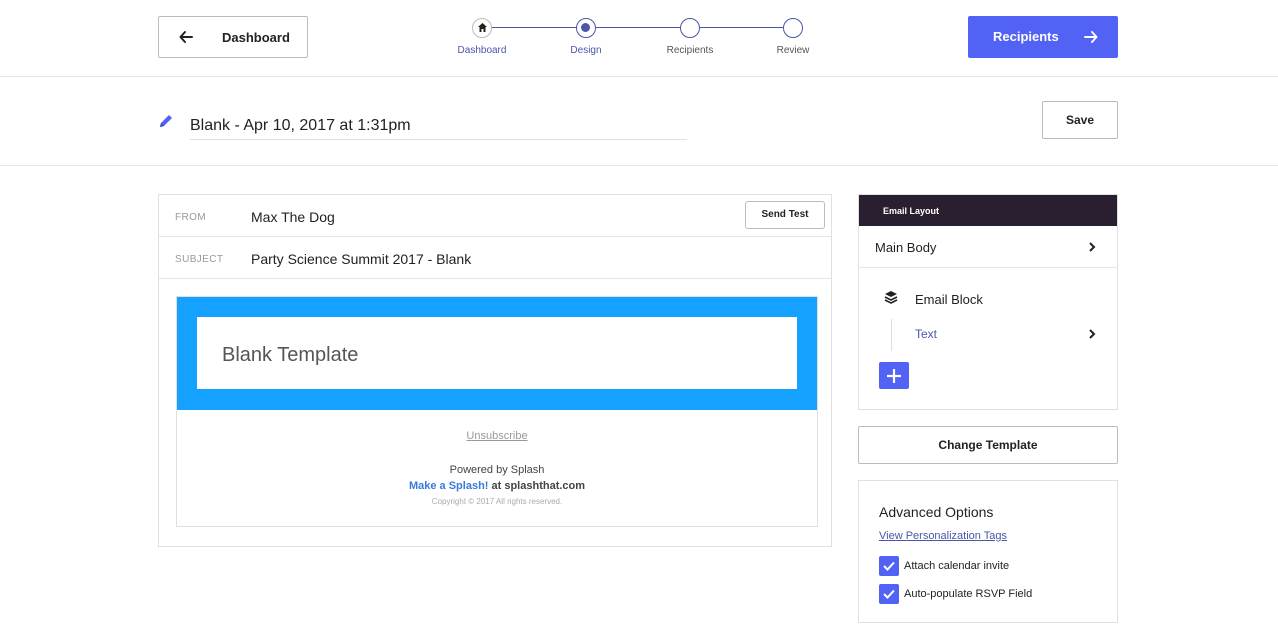  I want to click on attach-calendar-label: Attach calendar invite, so click(957, 566).